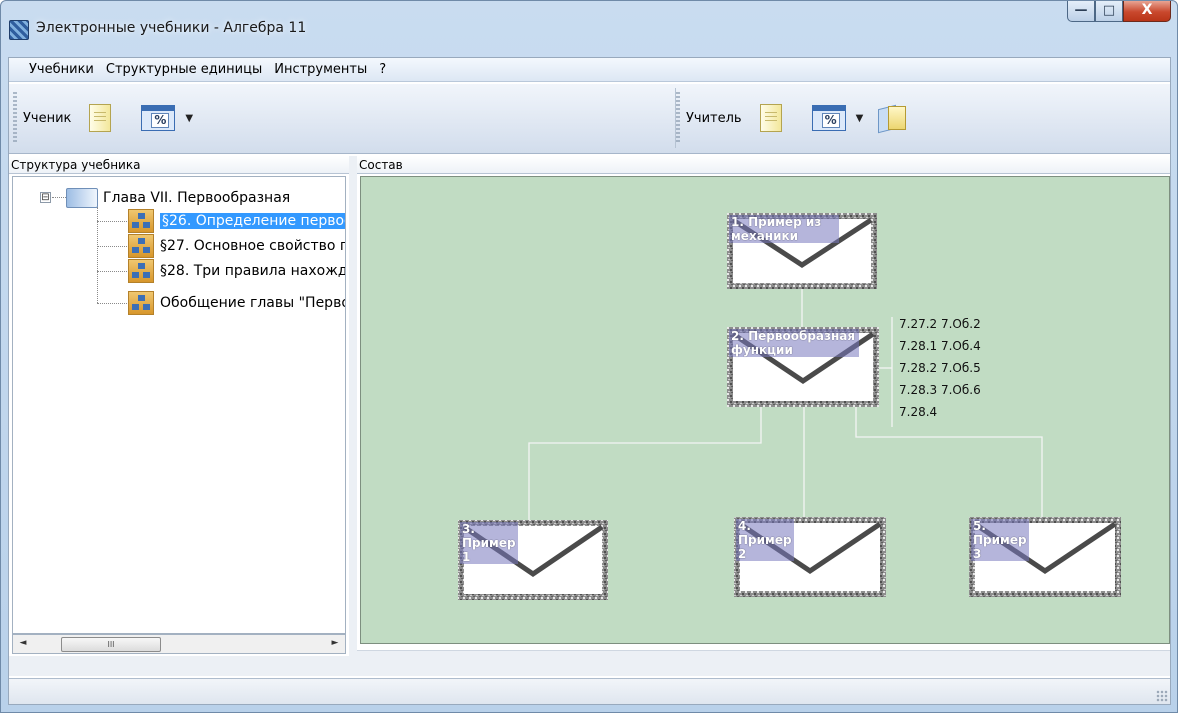 The image size is (1178, 713). I want to click on status-bar, so click(589, 691).